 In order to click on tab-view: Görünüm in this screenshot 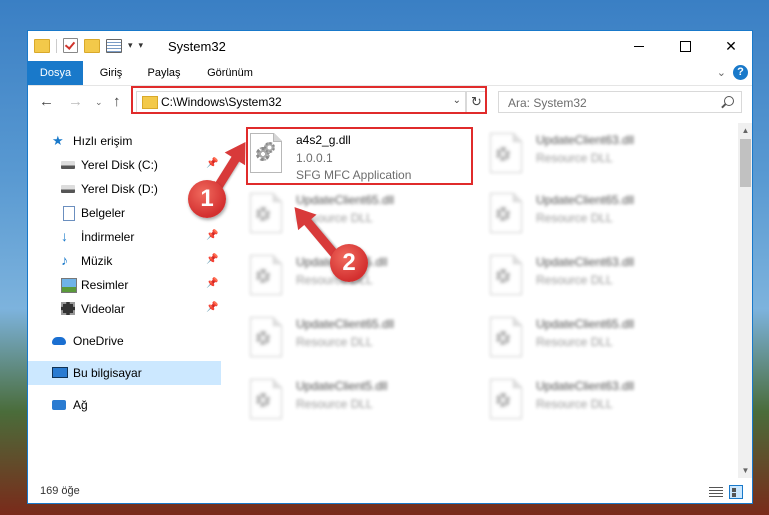, I will do `click(230, 73)`.